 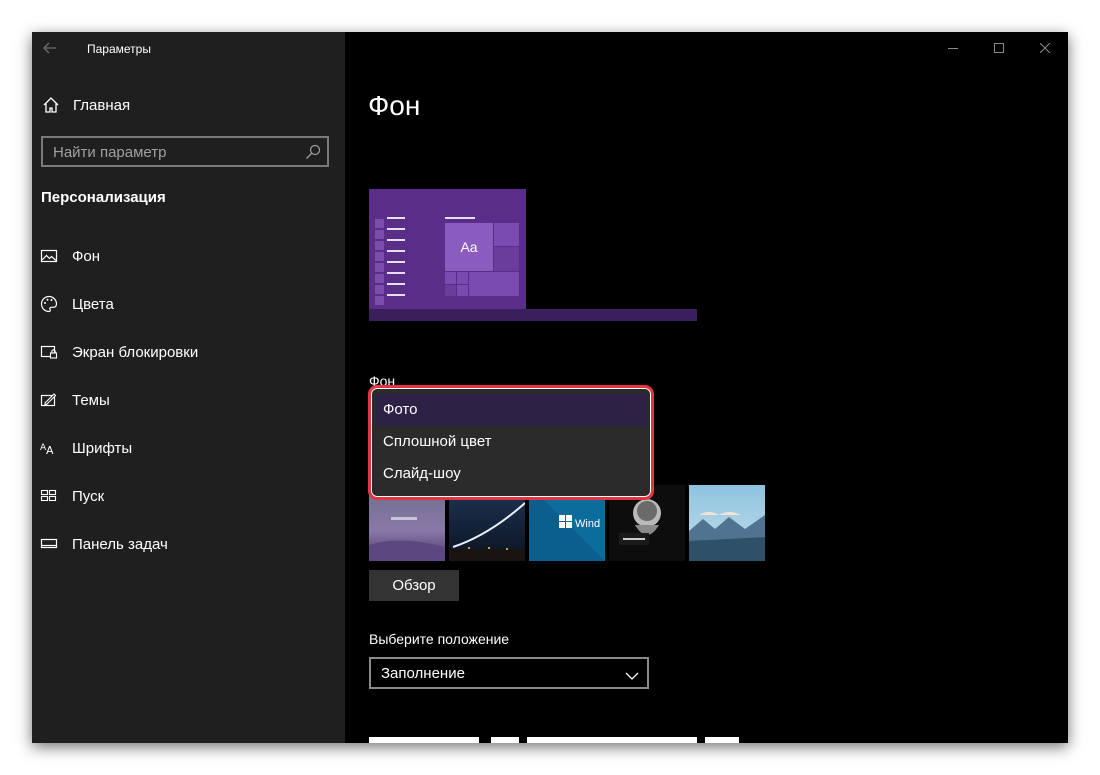 What do you see at coordinates (49, 352) in the screenshot?
I see `lock-screen-icon` at bounding box center [49, 352].